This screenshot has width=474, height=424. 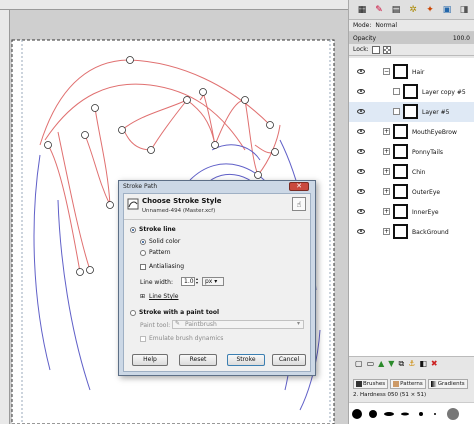 What do you see at coordinates (371, 363) in the screenshot?
I see `new-group-icon: ▭` at bounding box center [371, 363].